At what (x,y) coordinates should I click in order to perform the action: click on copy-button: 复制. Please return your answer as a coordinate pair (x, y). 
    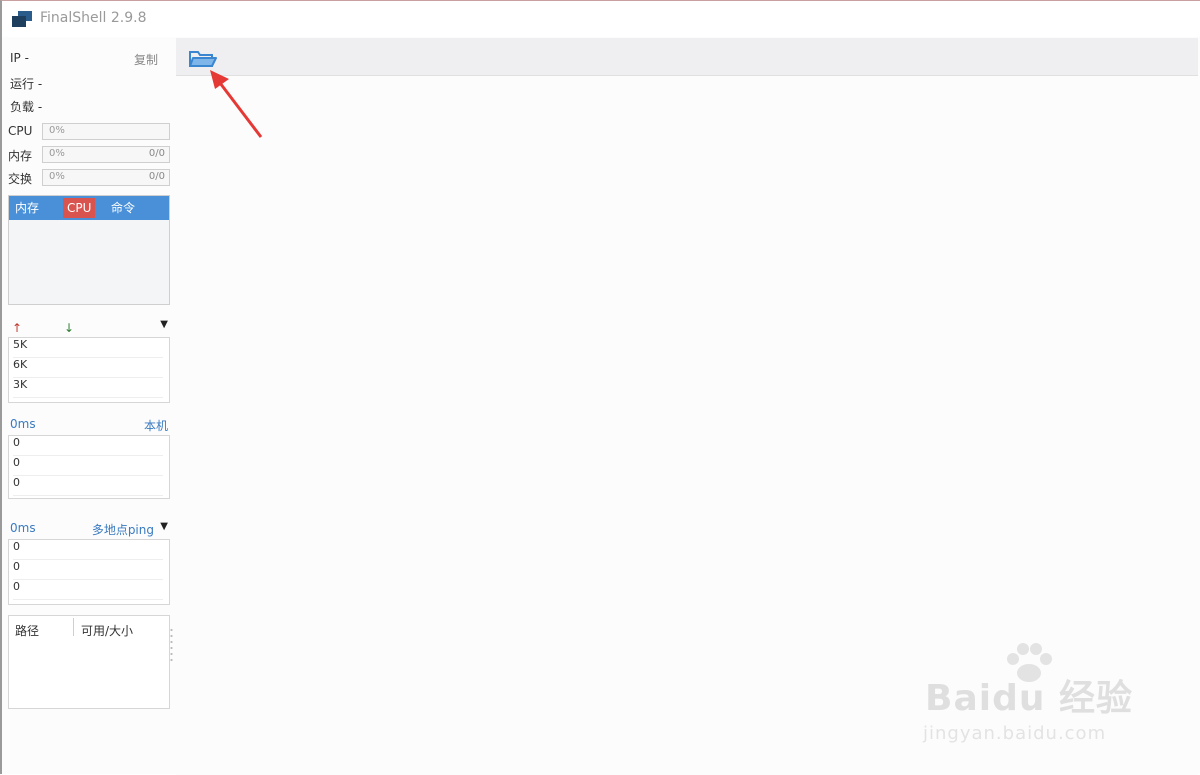
    Looking at the image, I should click on (146, 59).